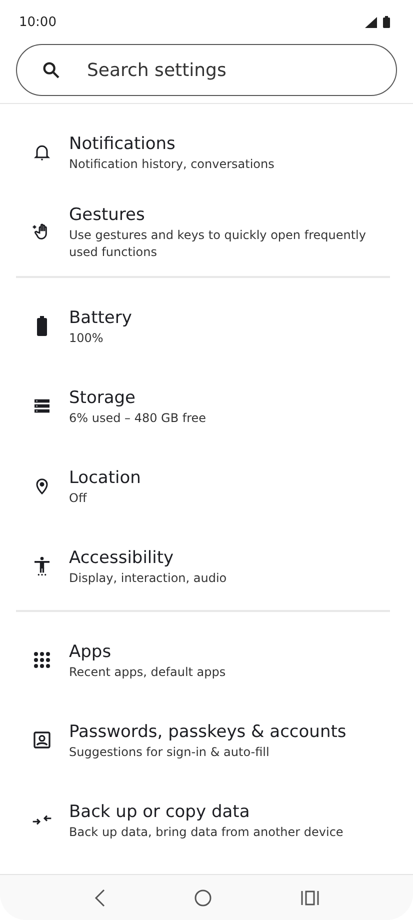 This screenshot has width=413, height=920. What do you see at coordinates (206, 660) in the screenshot?
I see `settings-item: Apps Recent apps, default apps` at bounding box center [206, 660].